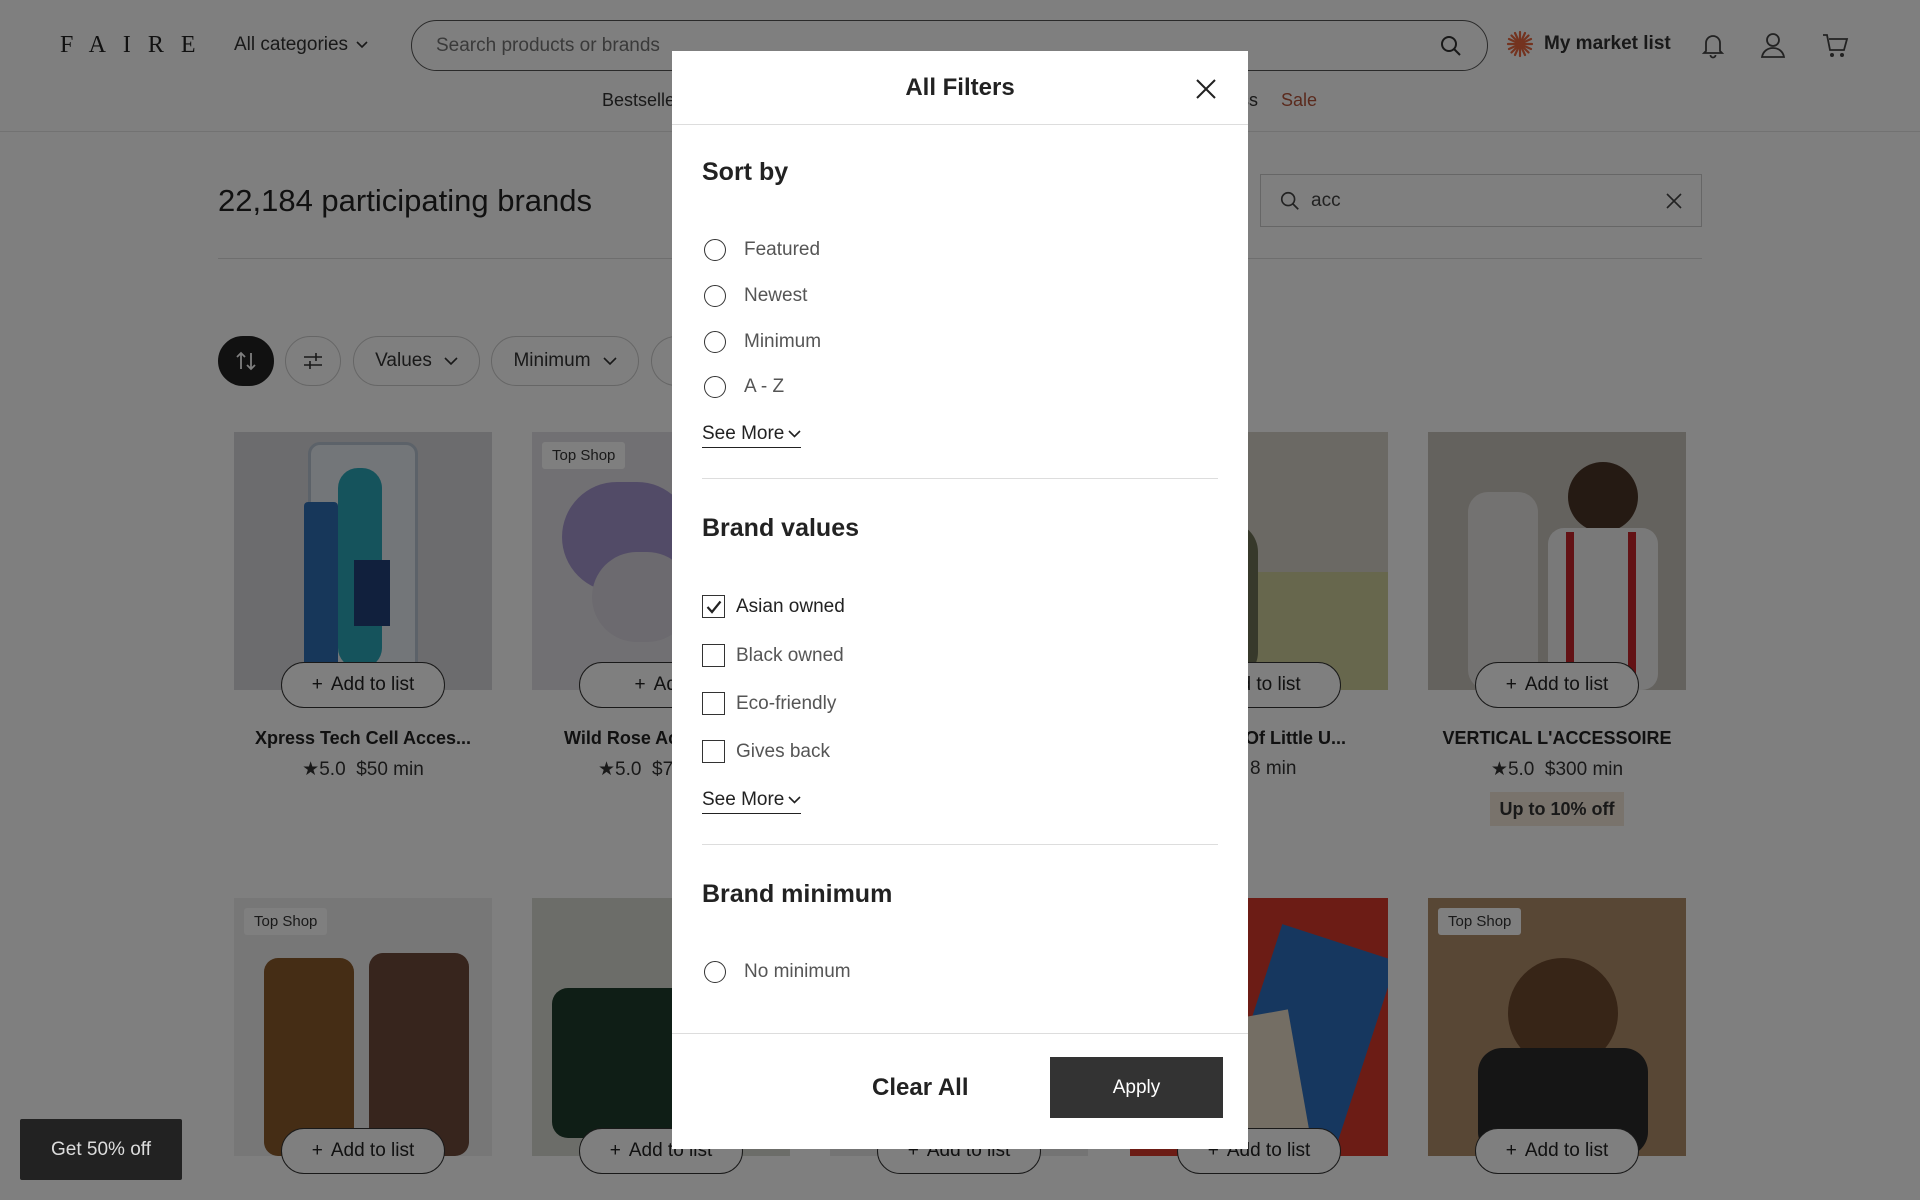  Describe the element at coordinates (790, 655) in the screenshot. I see `value-option-label: Black owned` at that location.